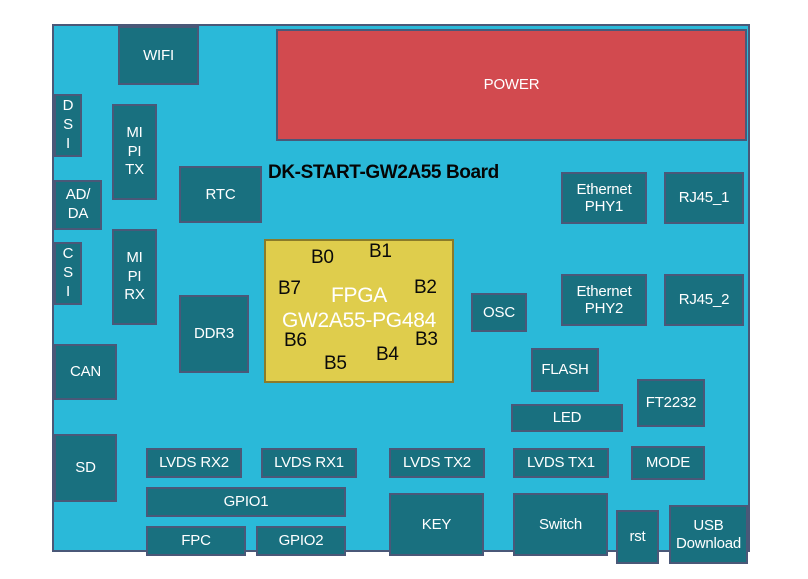  I want to click on fpga-bank-b3: B3, so click(426, 339).